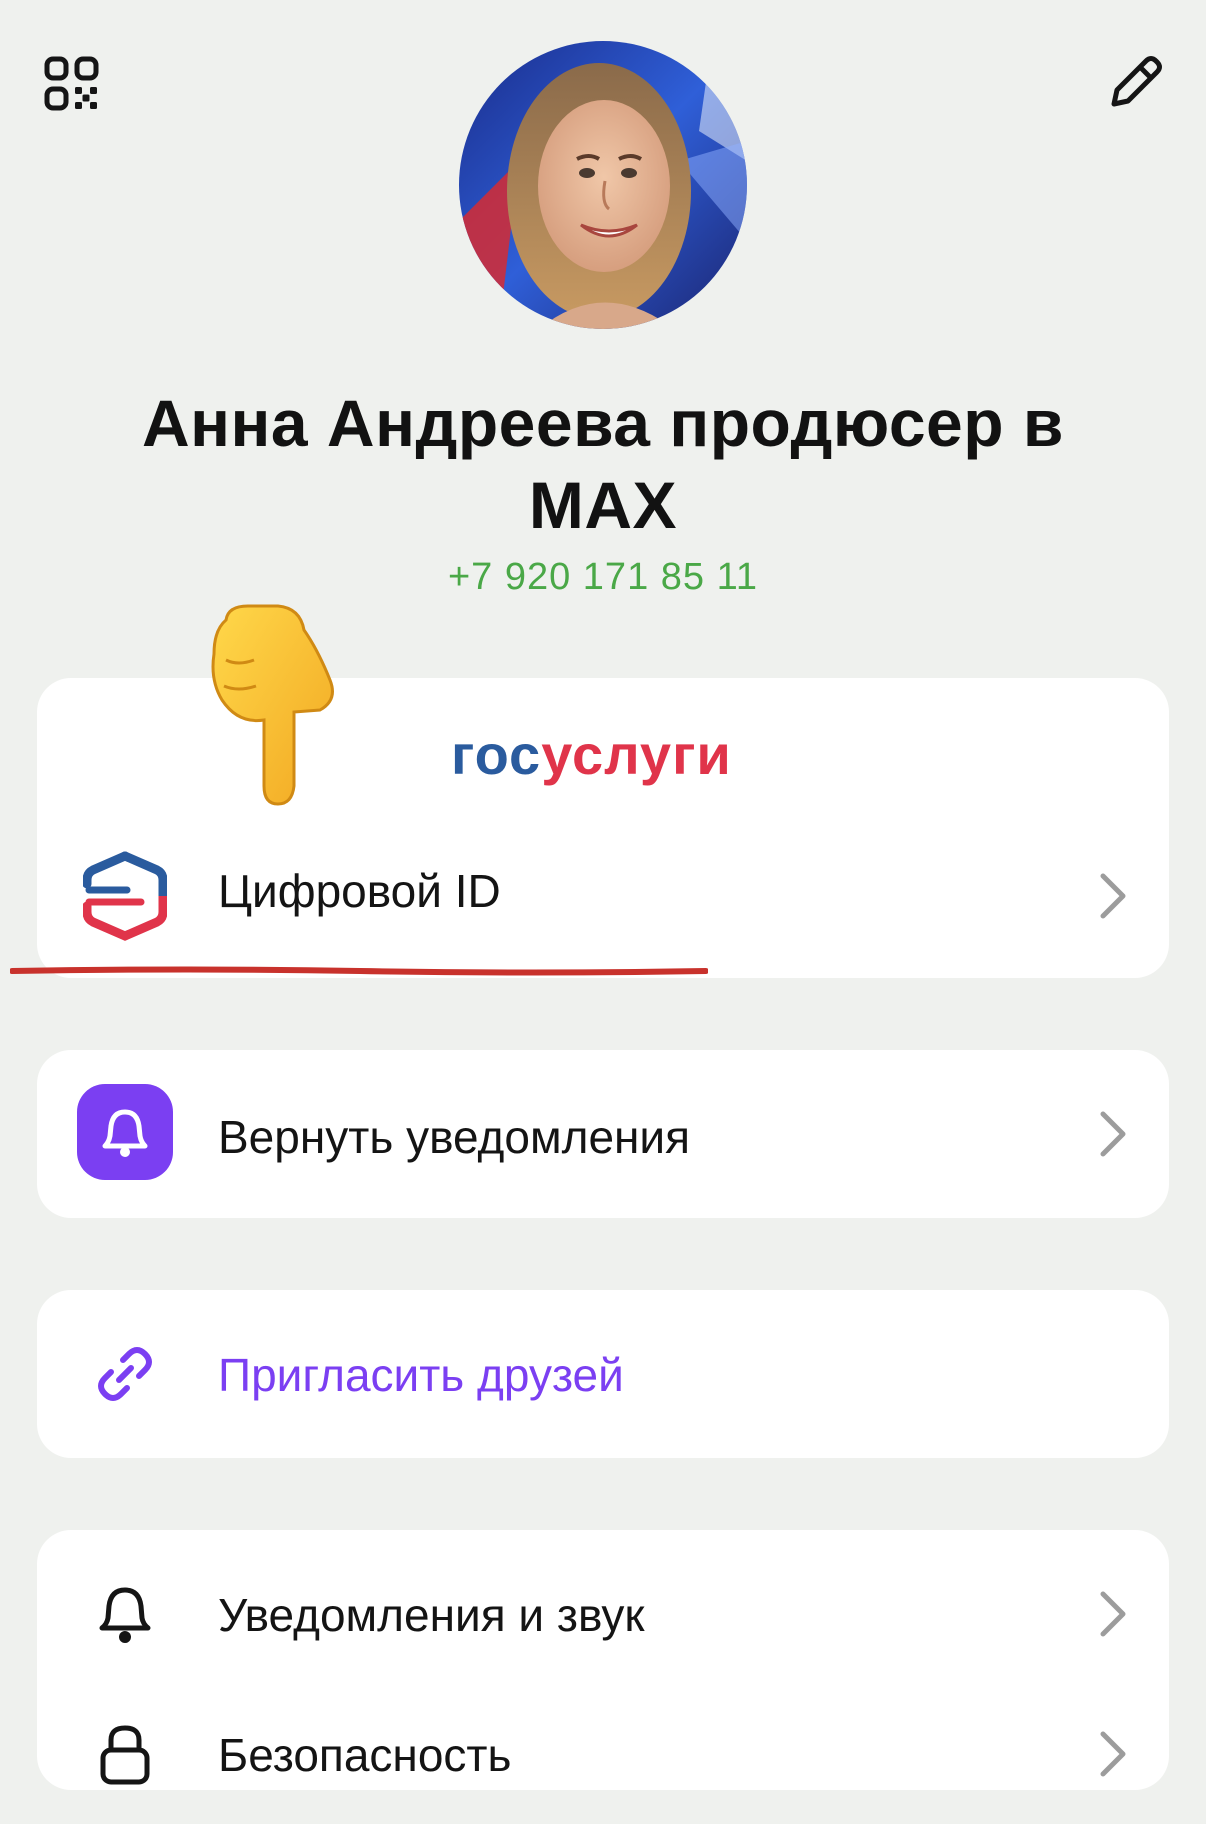  I want to click on settings-card: Уведомления и звук Безопасность, so click(603, 1660).